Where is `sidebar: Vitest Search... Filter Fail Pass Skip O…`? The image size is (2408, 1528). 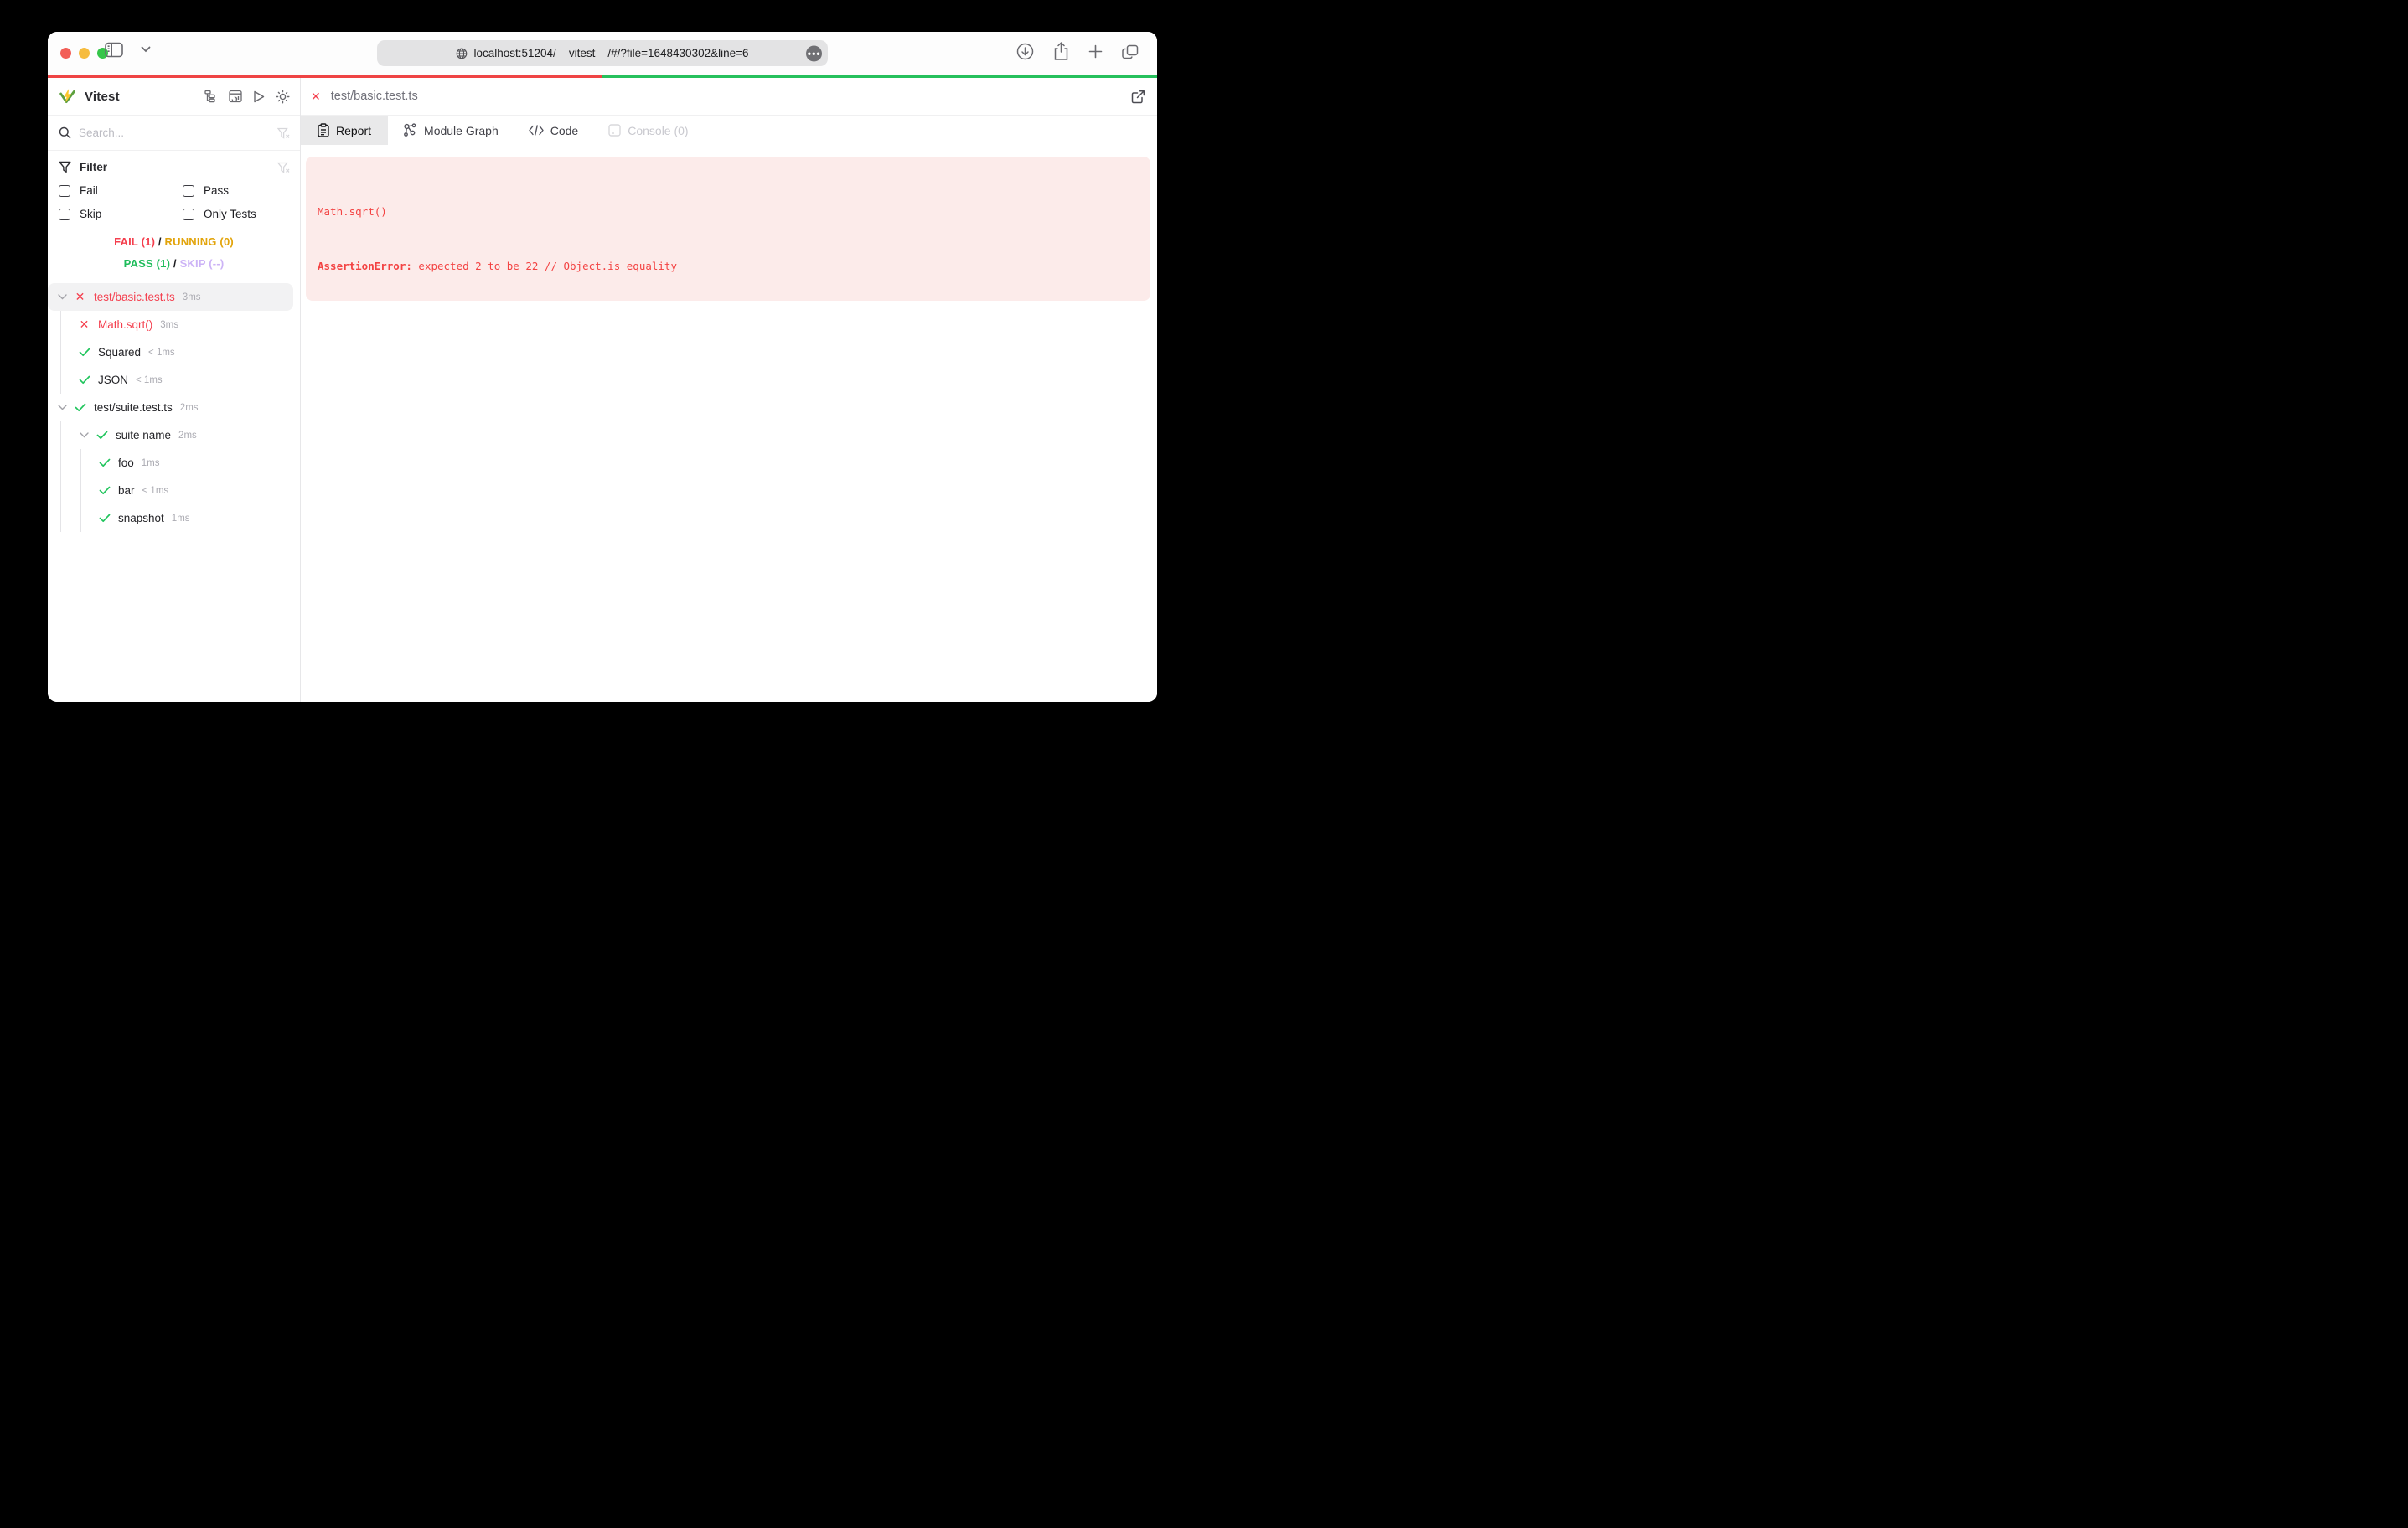
sidebar: Vitest Search... Filter Fail Pass Skip O… is located at coordinates (174, 390).